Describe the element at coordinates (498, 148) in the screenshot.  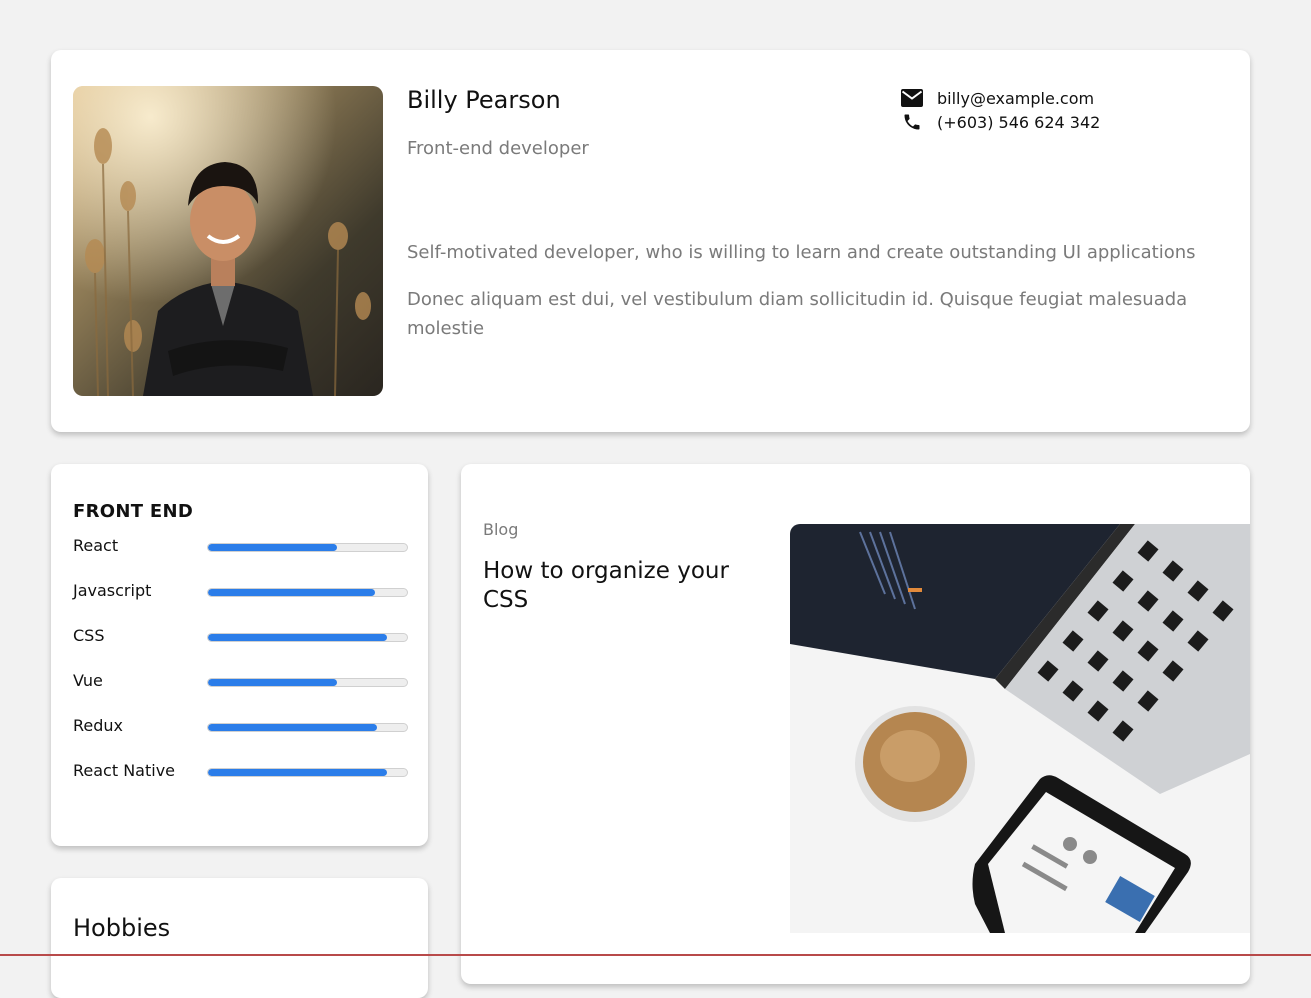
I see `profile-role: Front-end developer` at that location.